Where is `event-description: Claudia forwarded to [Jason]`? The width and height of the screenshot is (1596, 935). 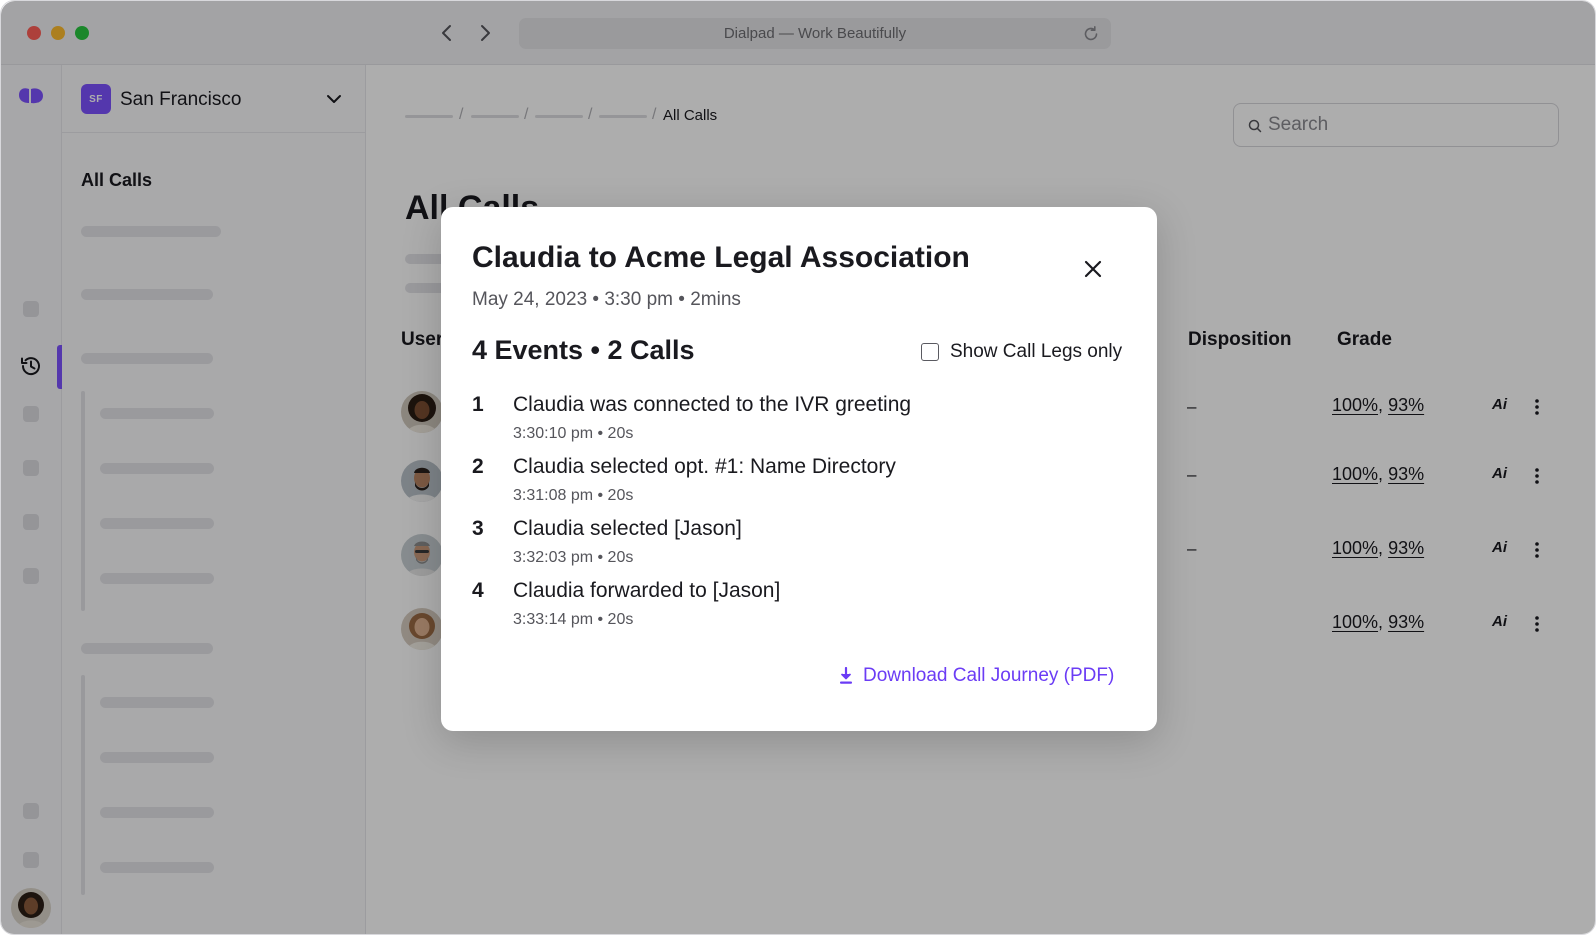
event-description: Claudia forwarded to [Jason] is located at coordinates (647, 590).